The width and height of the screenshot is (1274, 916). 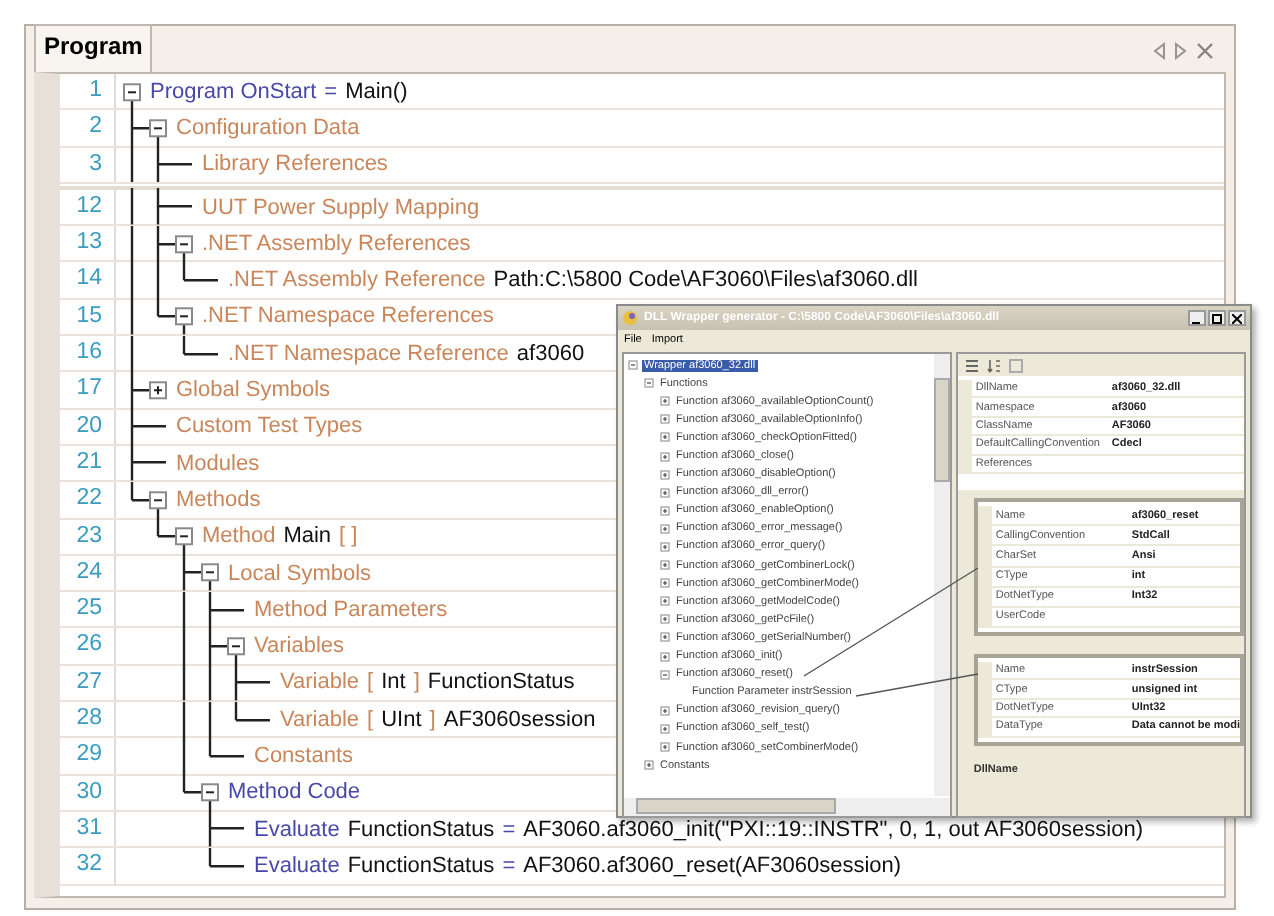 What do you see at coordinates (348, 316) in the screenshot?
I see `keyword: .NET Namespace References` at bounding box center [348, 316].